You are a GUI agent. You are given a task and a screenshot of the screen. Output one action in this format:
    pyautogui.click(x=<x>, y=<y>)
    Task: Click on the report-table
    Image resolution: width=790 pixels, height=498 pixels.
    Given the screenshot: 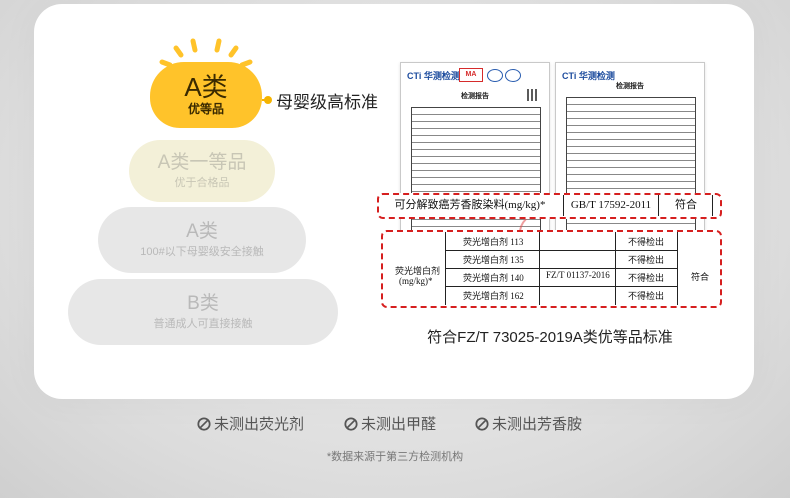 What is the action you would take?
    pyautogui.click(x=631, y=173)
    